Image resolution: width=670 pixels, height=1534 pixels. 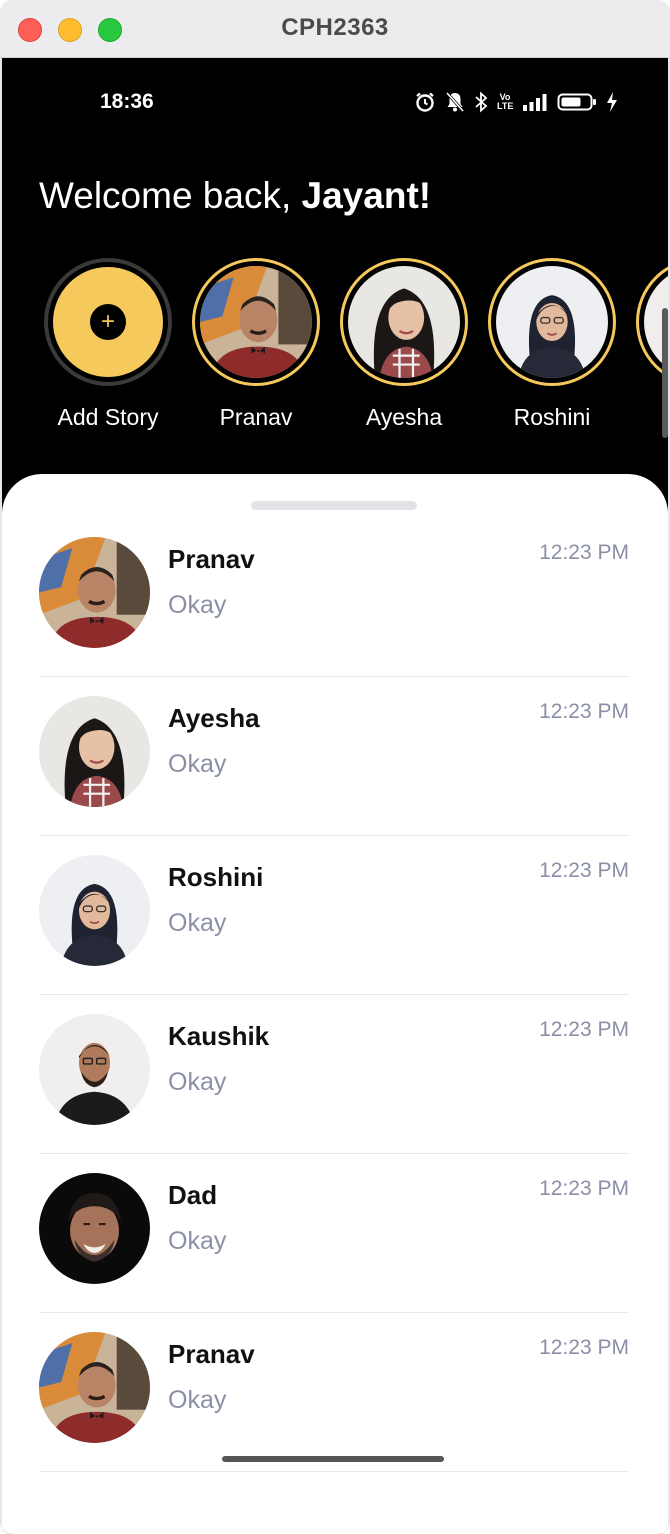 What do you see at coordinates (214, 718) in the screenshot?
I see `chat-name: Ayesha` at bounding box center [214, 718].